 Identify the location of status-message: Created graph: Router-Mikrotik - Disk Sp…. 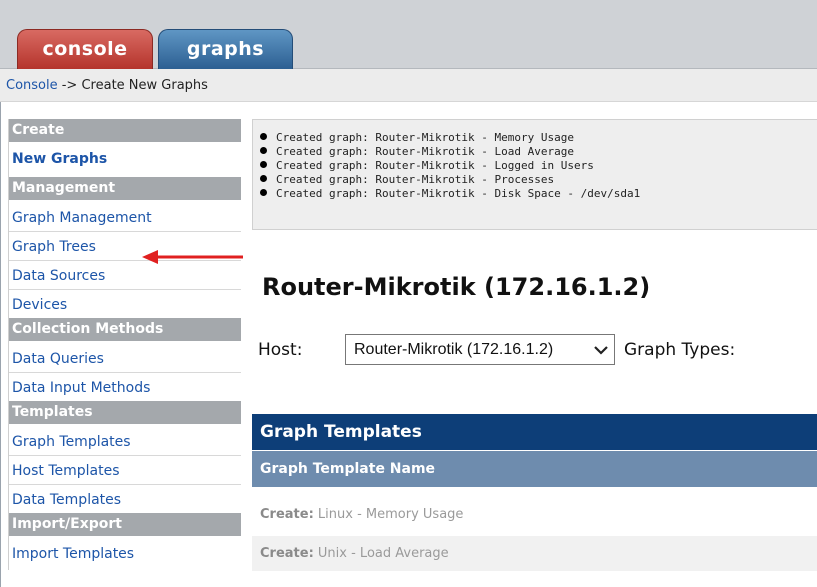
(535, 194).